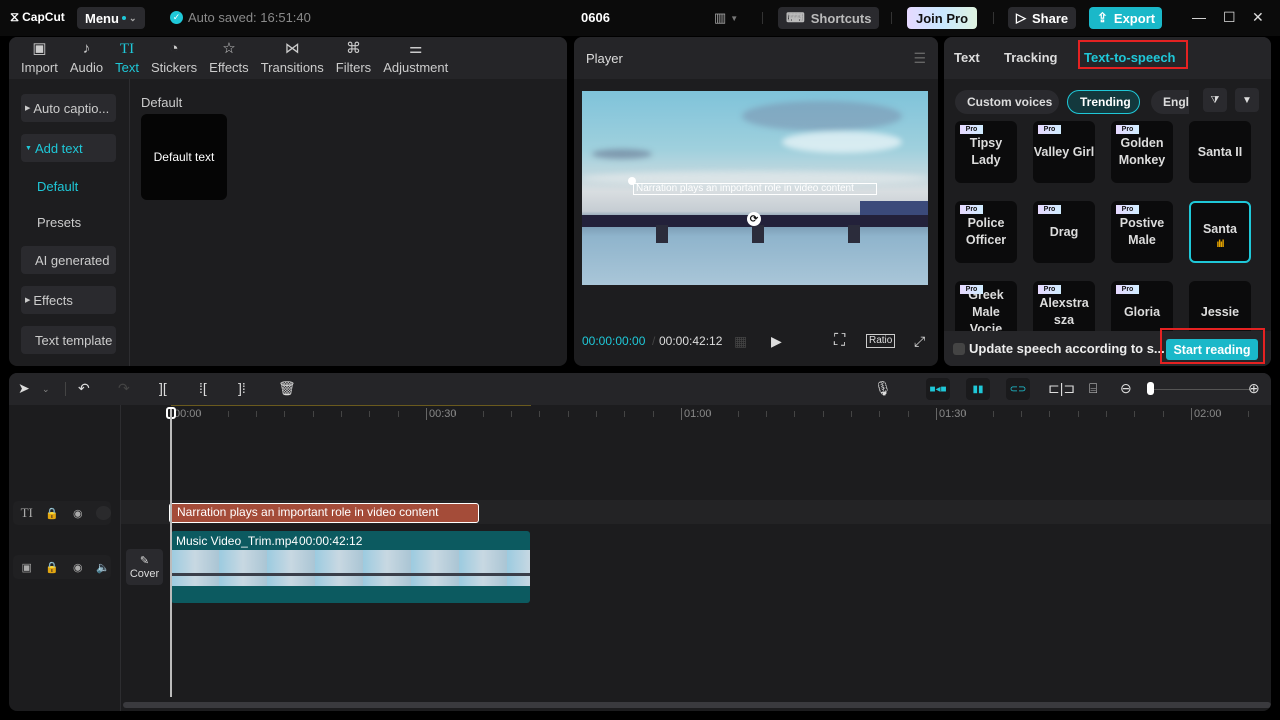 The height and width of the screenshot is (720, 1280). Describe the element at coordinates (1030, 57) in the screenshot. I see `tab-tracking: Tracking` at that location.